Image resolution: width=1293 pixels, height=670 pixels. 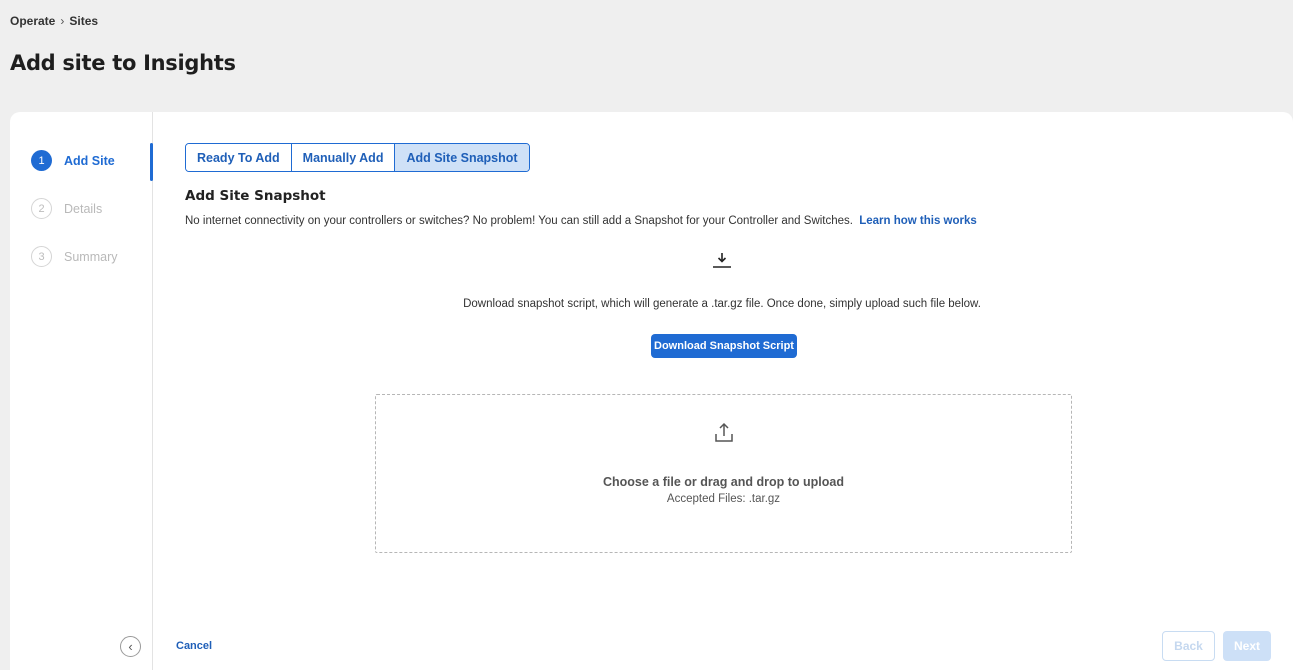 I want to click on page-title: Add site to Insights, so click(x=123, y=63).